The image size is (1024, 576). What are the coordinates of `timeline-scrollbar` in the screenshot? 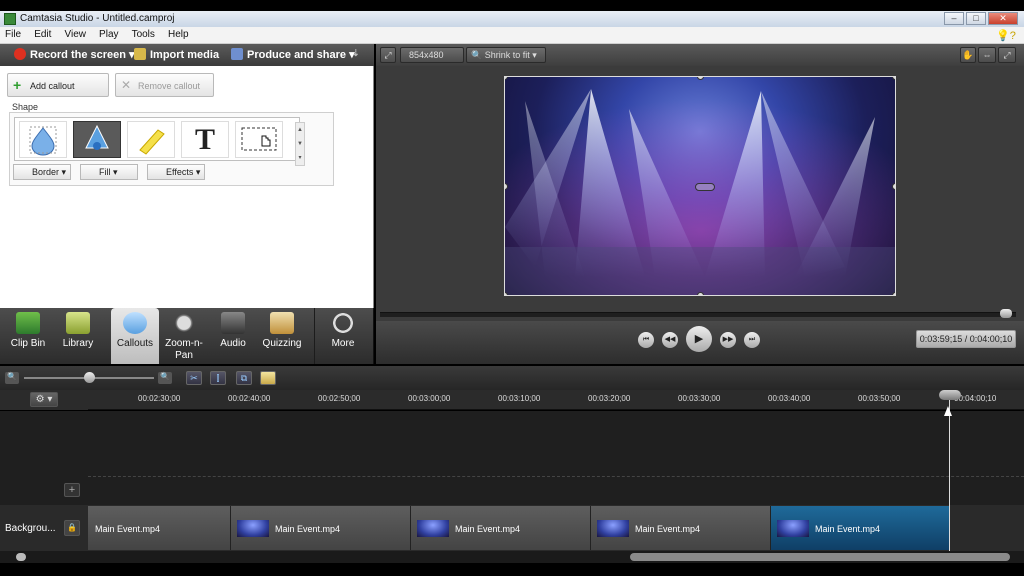 It's located at (512, 557).